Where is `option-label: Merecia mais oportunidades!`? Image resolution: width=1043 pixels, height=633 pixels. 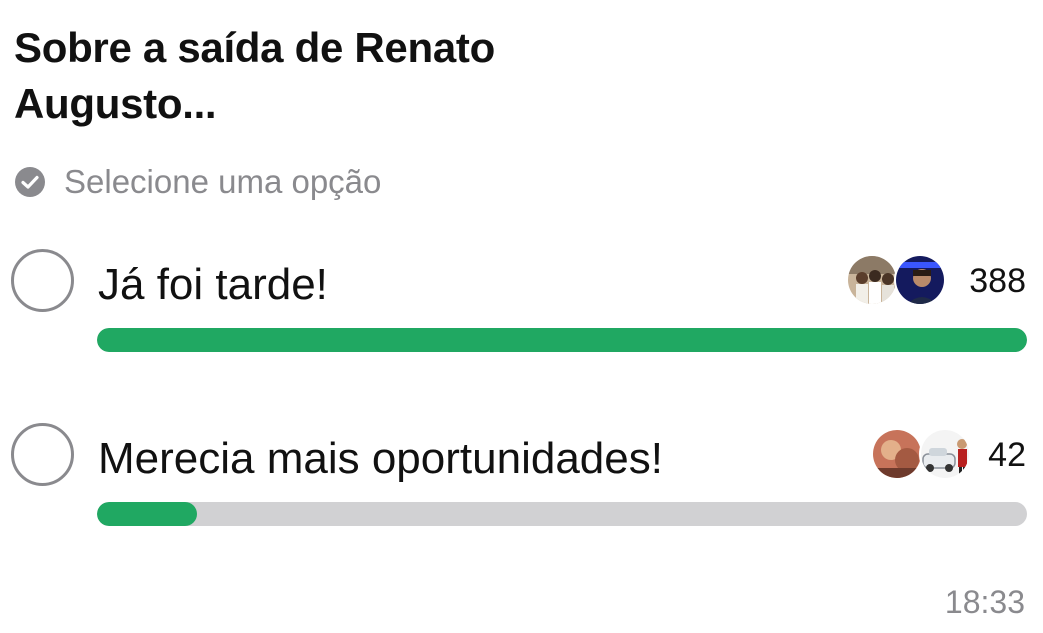
option-label: Merecia mais oportunidades! is located at coordinates (380, 458).